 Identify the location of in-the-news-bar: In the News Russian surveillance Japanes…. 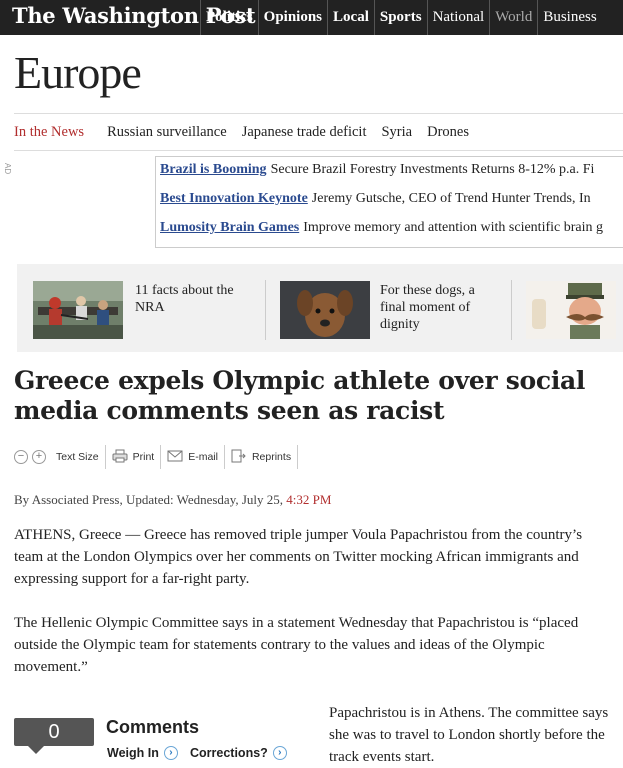
(249, 132).